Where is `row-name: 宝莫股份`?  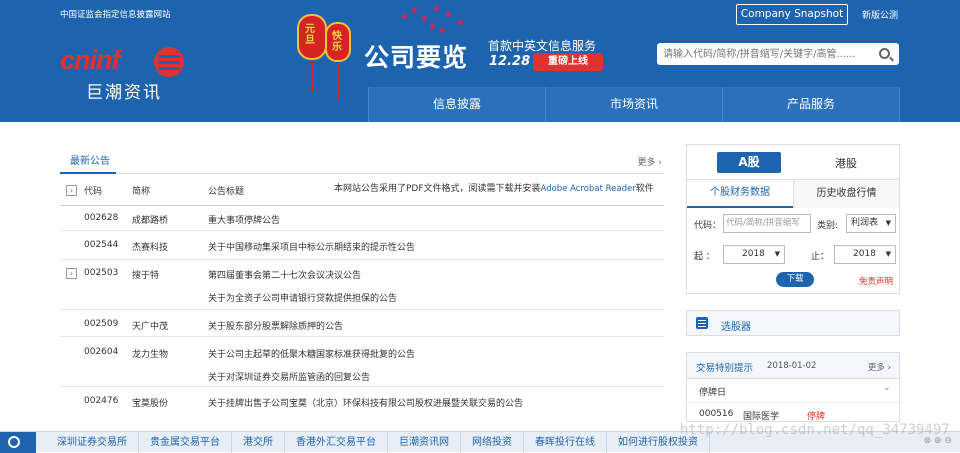 row-name: 宝莫股份 is located at coordinates (150, 402).